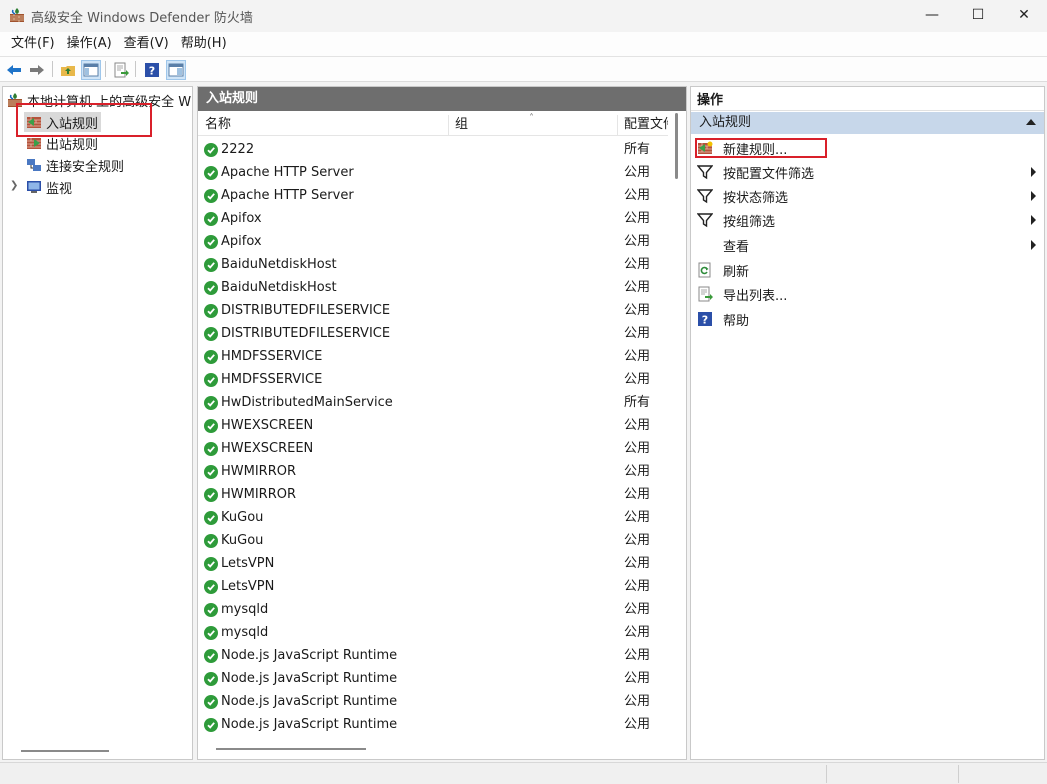 The height and width of the screenshot is (784, 1047). Describe the element at coordinates (204, 44) in the screenshot. I see `menu-help: 帮助(H)` at that location.